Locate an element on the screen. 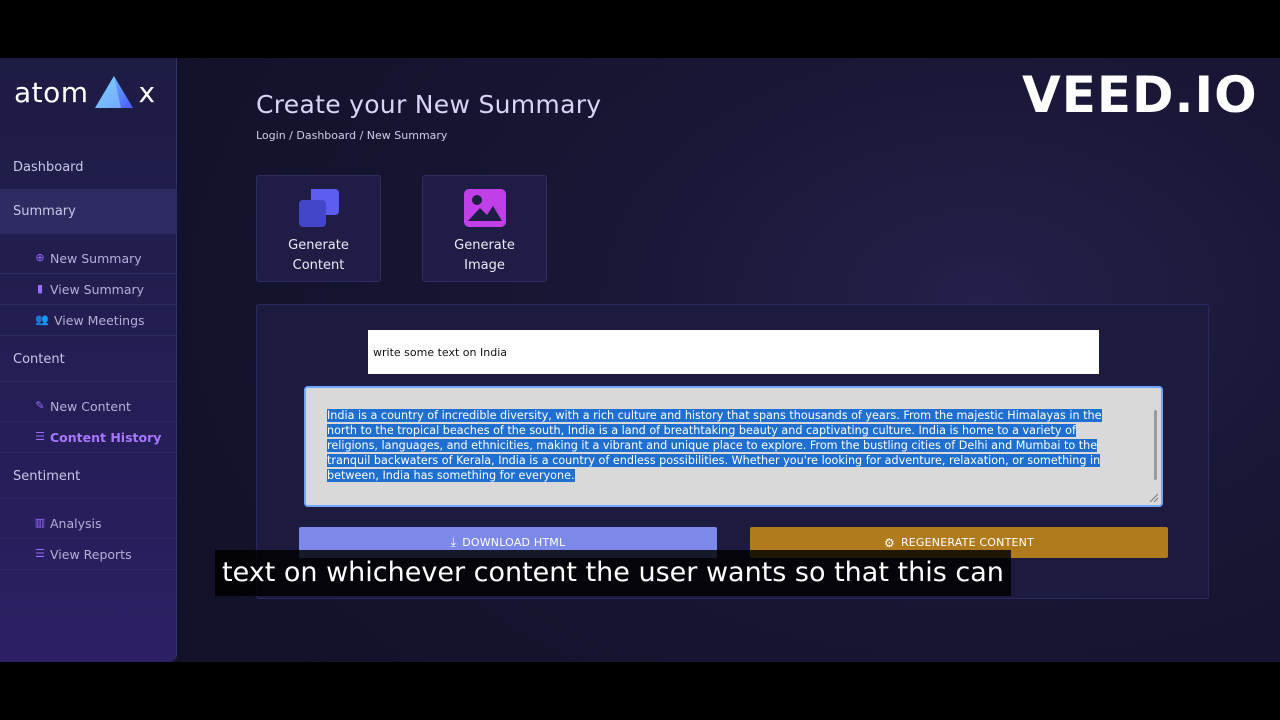  sidebar-item-label: View Summary is located at coordinates (97, 289).